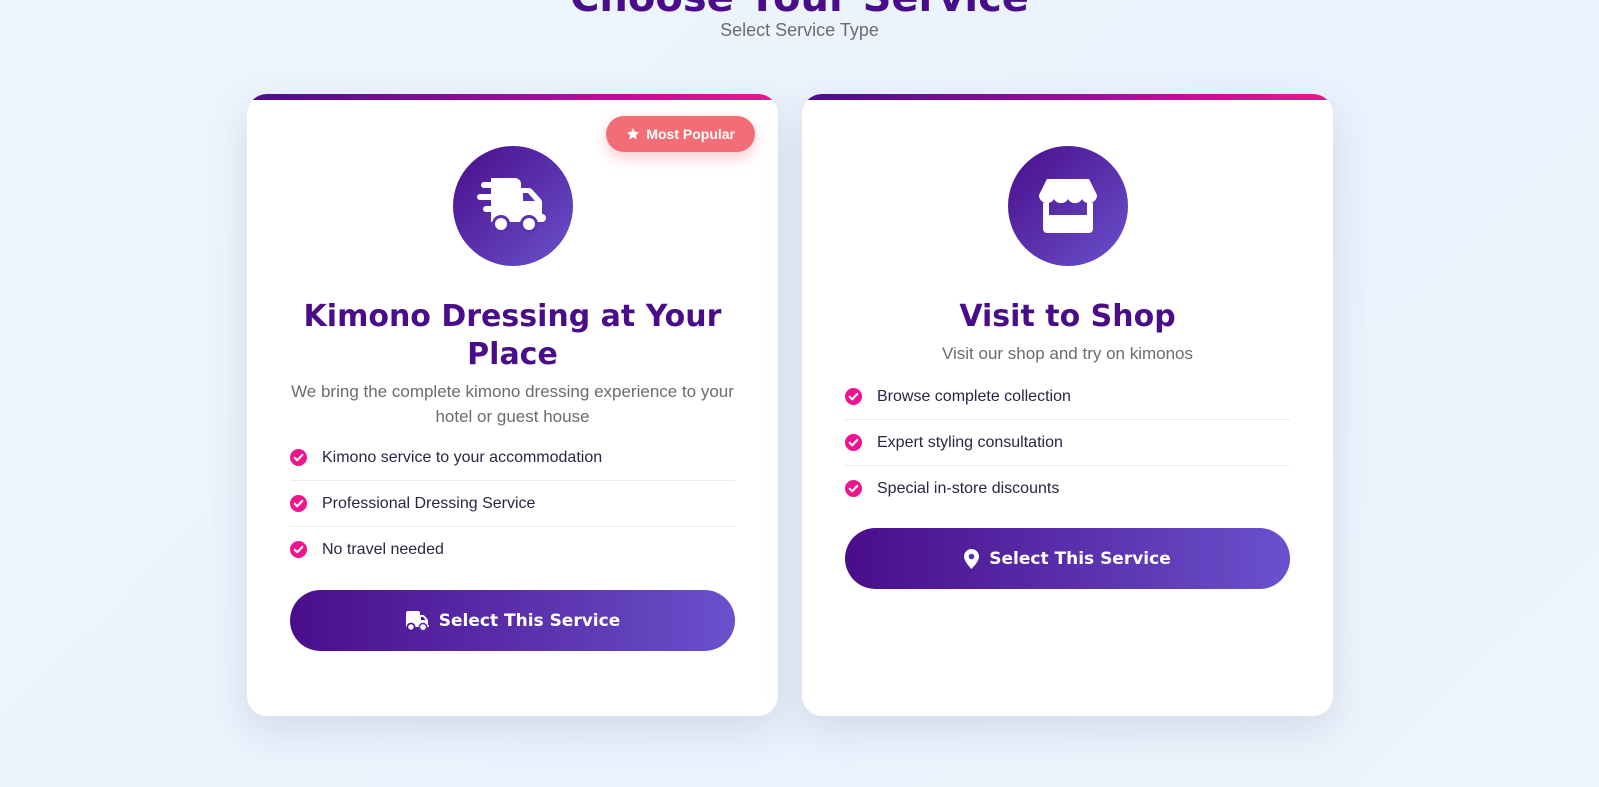  What do you see at coordinates (799, 30) in the screenshot?
I see `page-subtitle: Select Service Type` at bounding box center [799, 30].